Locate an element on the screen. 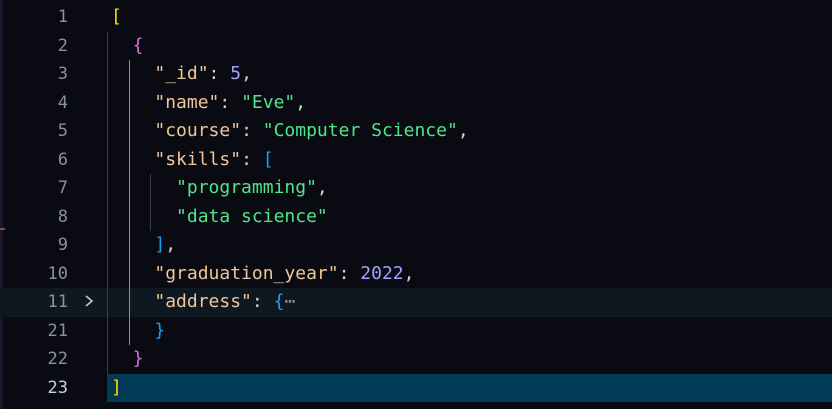 Image resolution: width=832 pixels, height=409 pixels. code-token: ⋯ is located at coordinates (290, 301).